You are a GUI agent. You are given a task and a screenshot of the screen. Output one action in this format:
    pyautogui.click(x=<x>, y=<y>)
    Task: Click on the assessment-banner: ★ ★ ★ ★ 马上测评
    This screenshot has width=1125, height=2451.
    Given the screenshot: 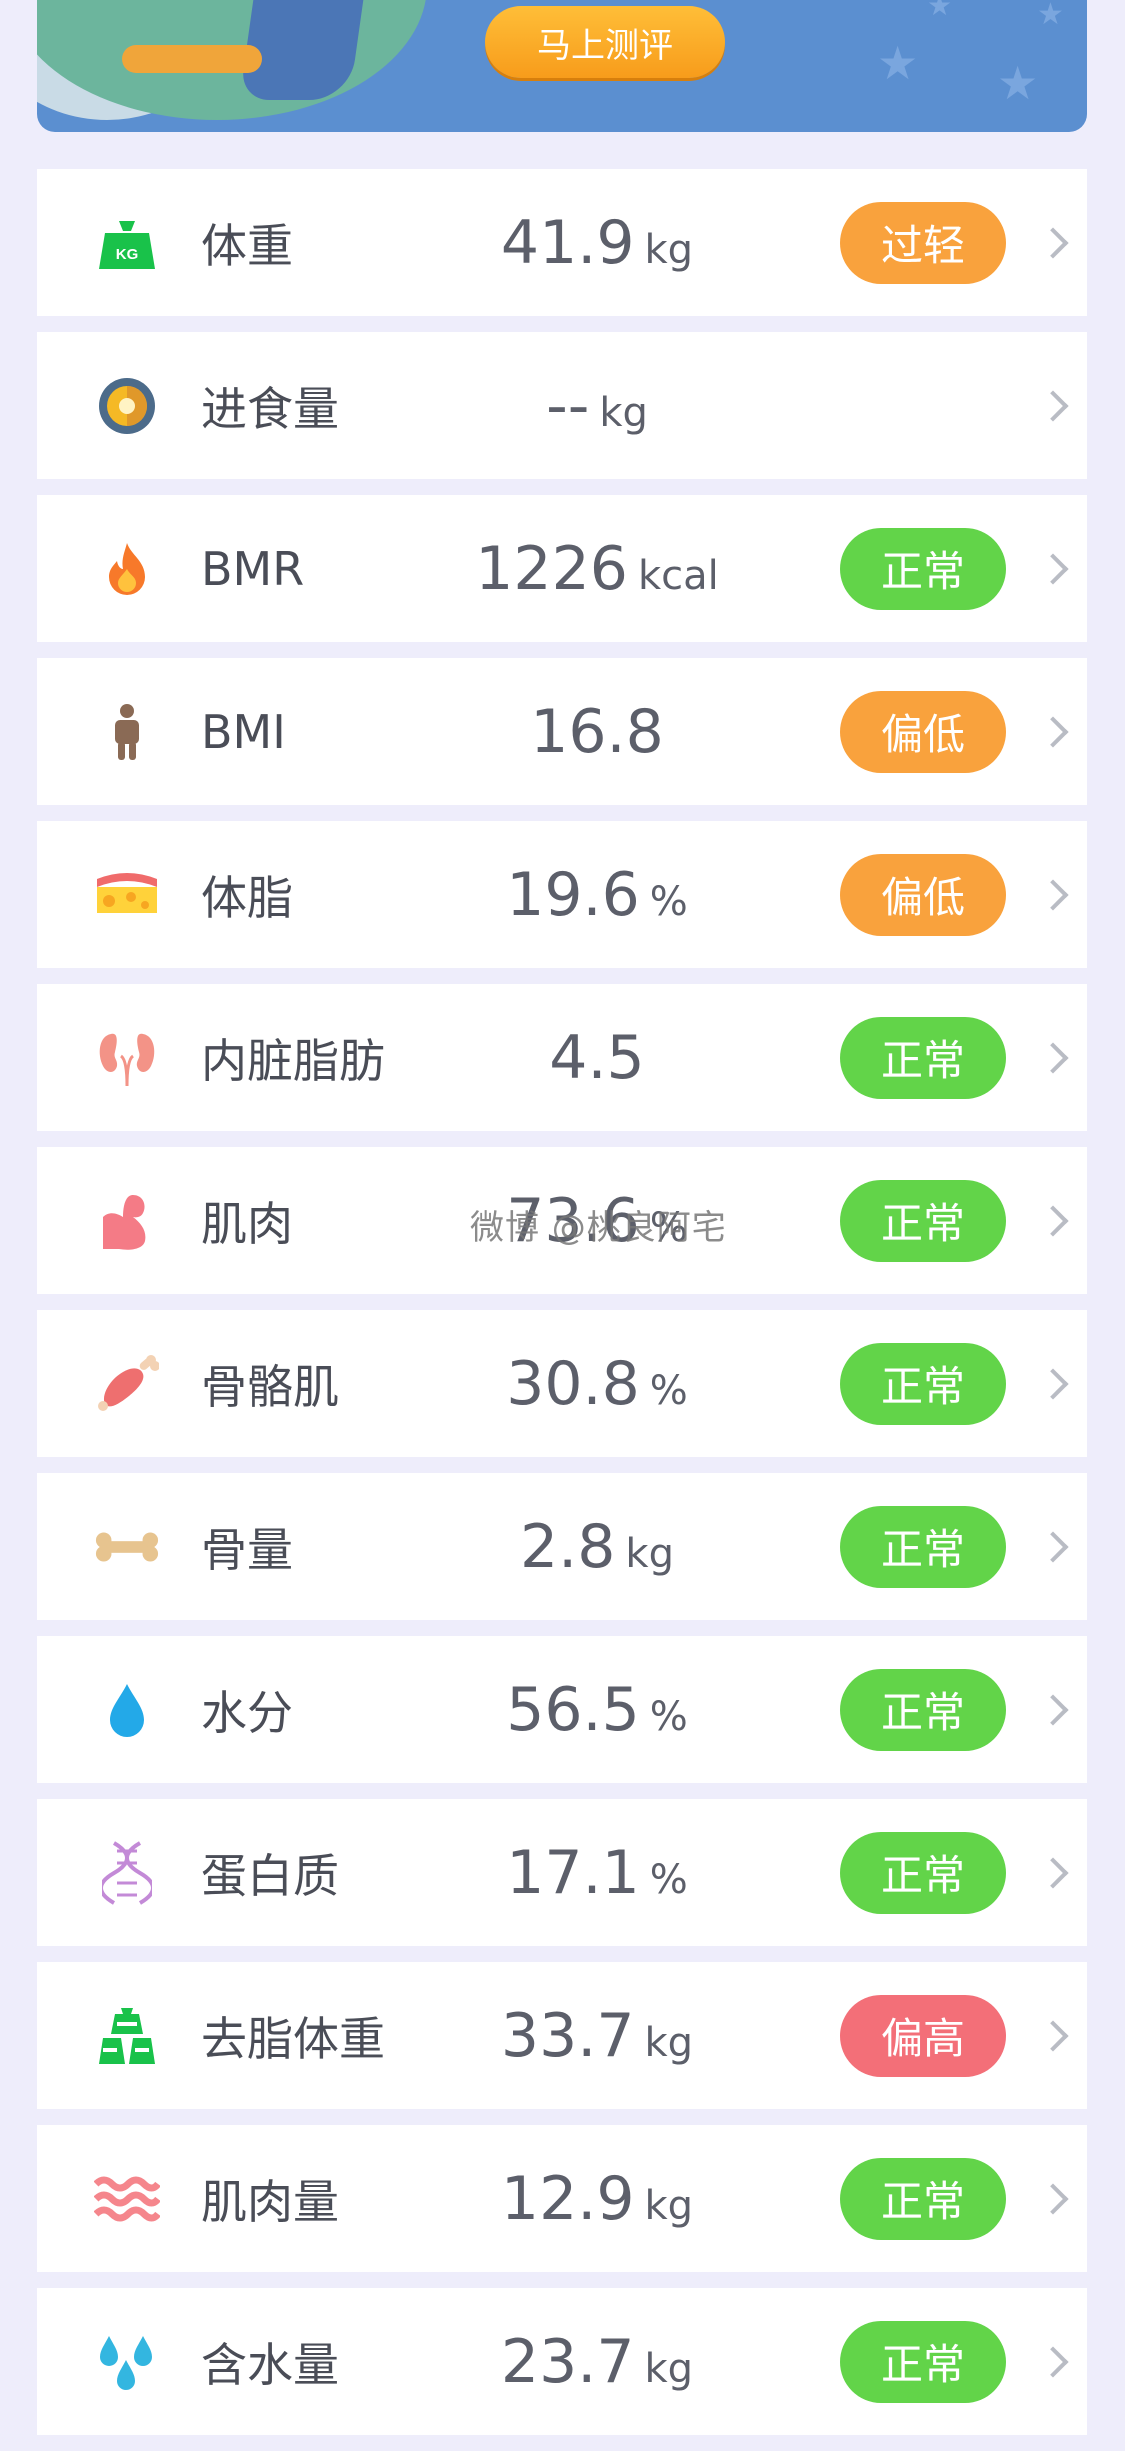 What is the action you would take?
    pyautogui.click(x=562, y=66)
    